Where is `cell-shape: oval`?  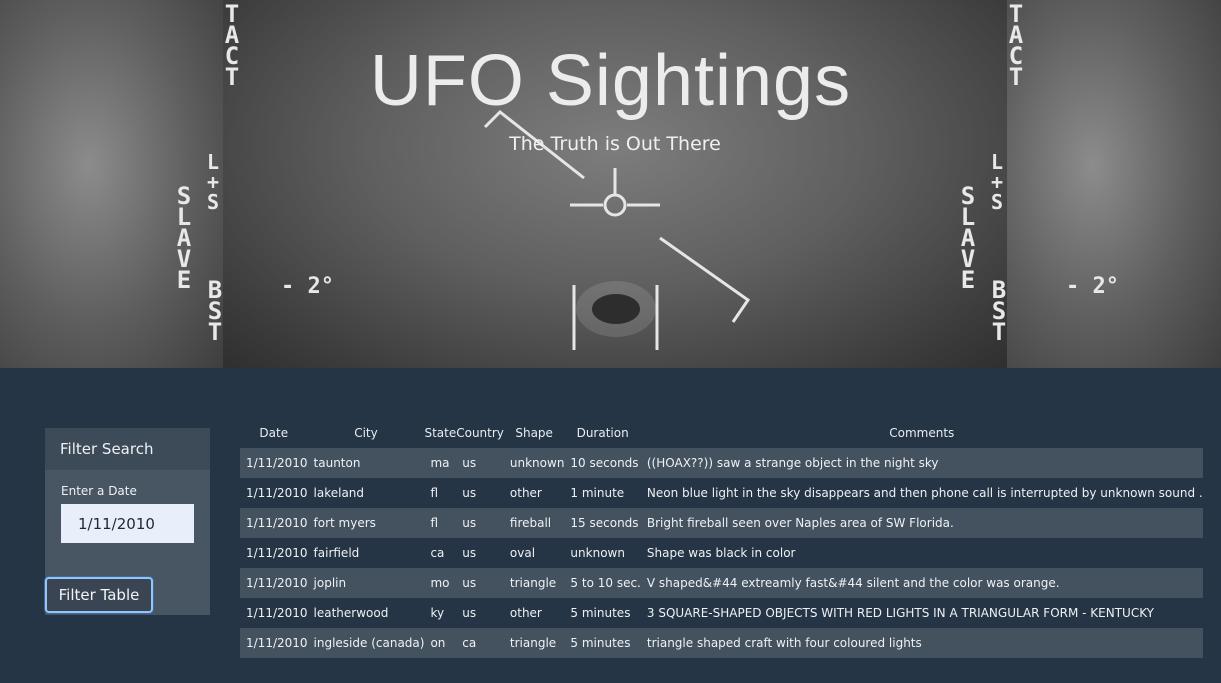
cell-shape: oval is located at coordinates (534, 553).